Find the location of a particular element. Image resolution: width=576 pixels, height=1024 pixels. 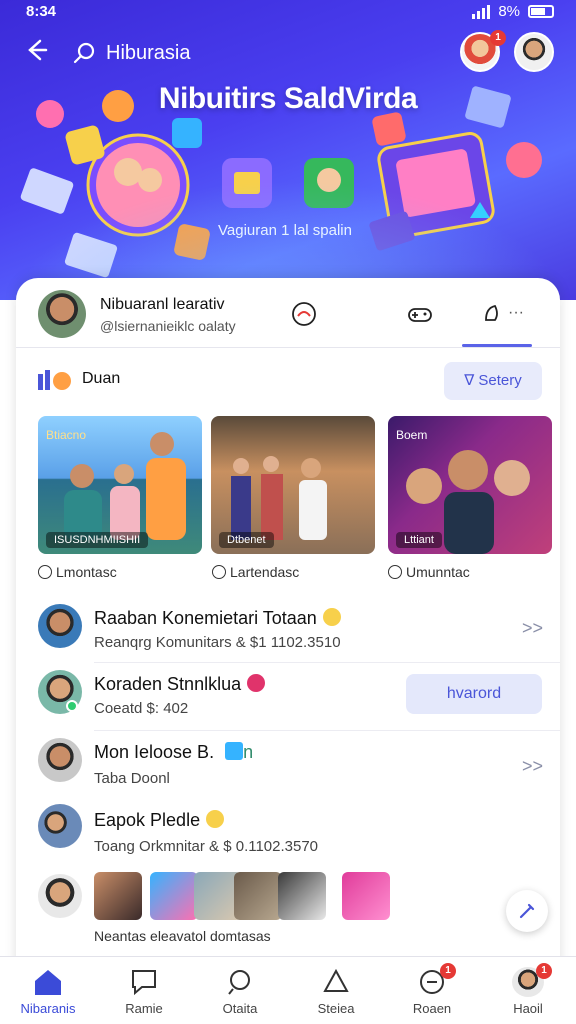

photo-overlay: Dtbenet is located at coordinates (246, 540).